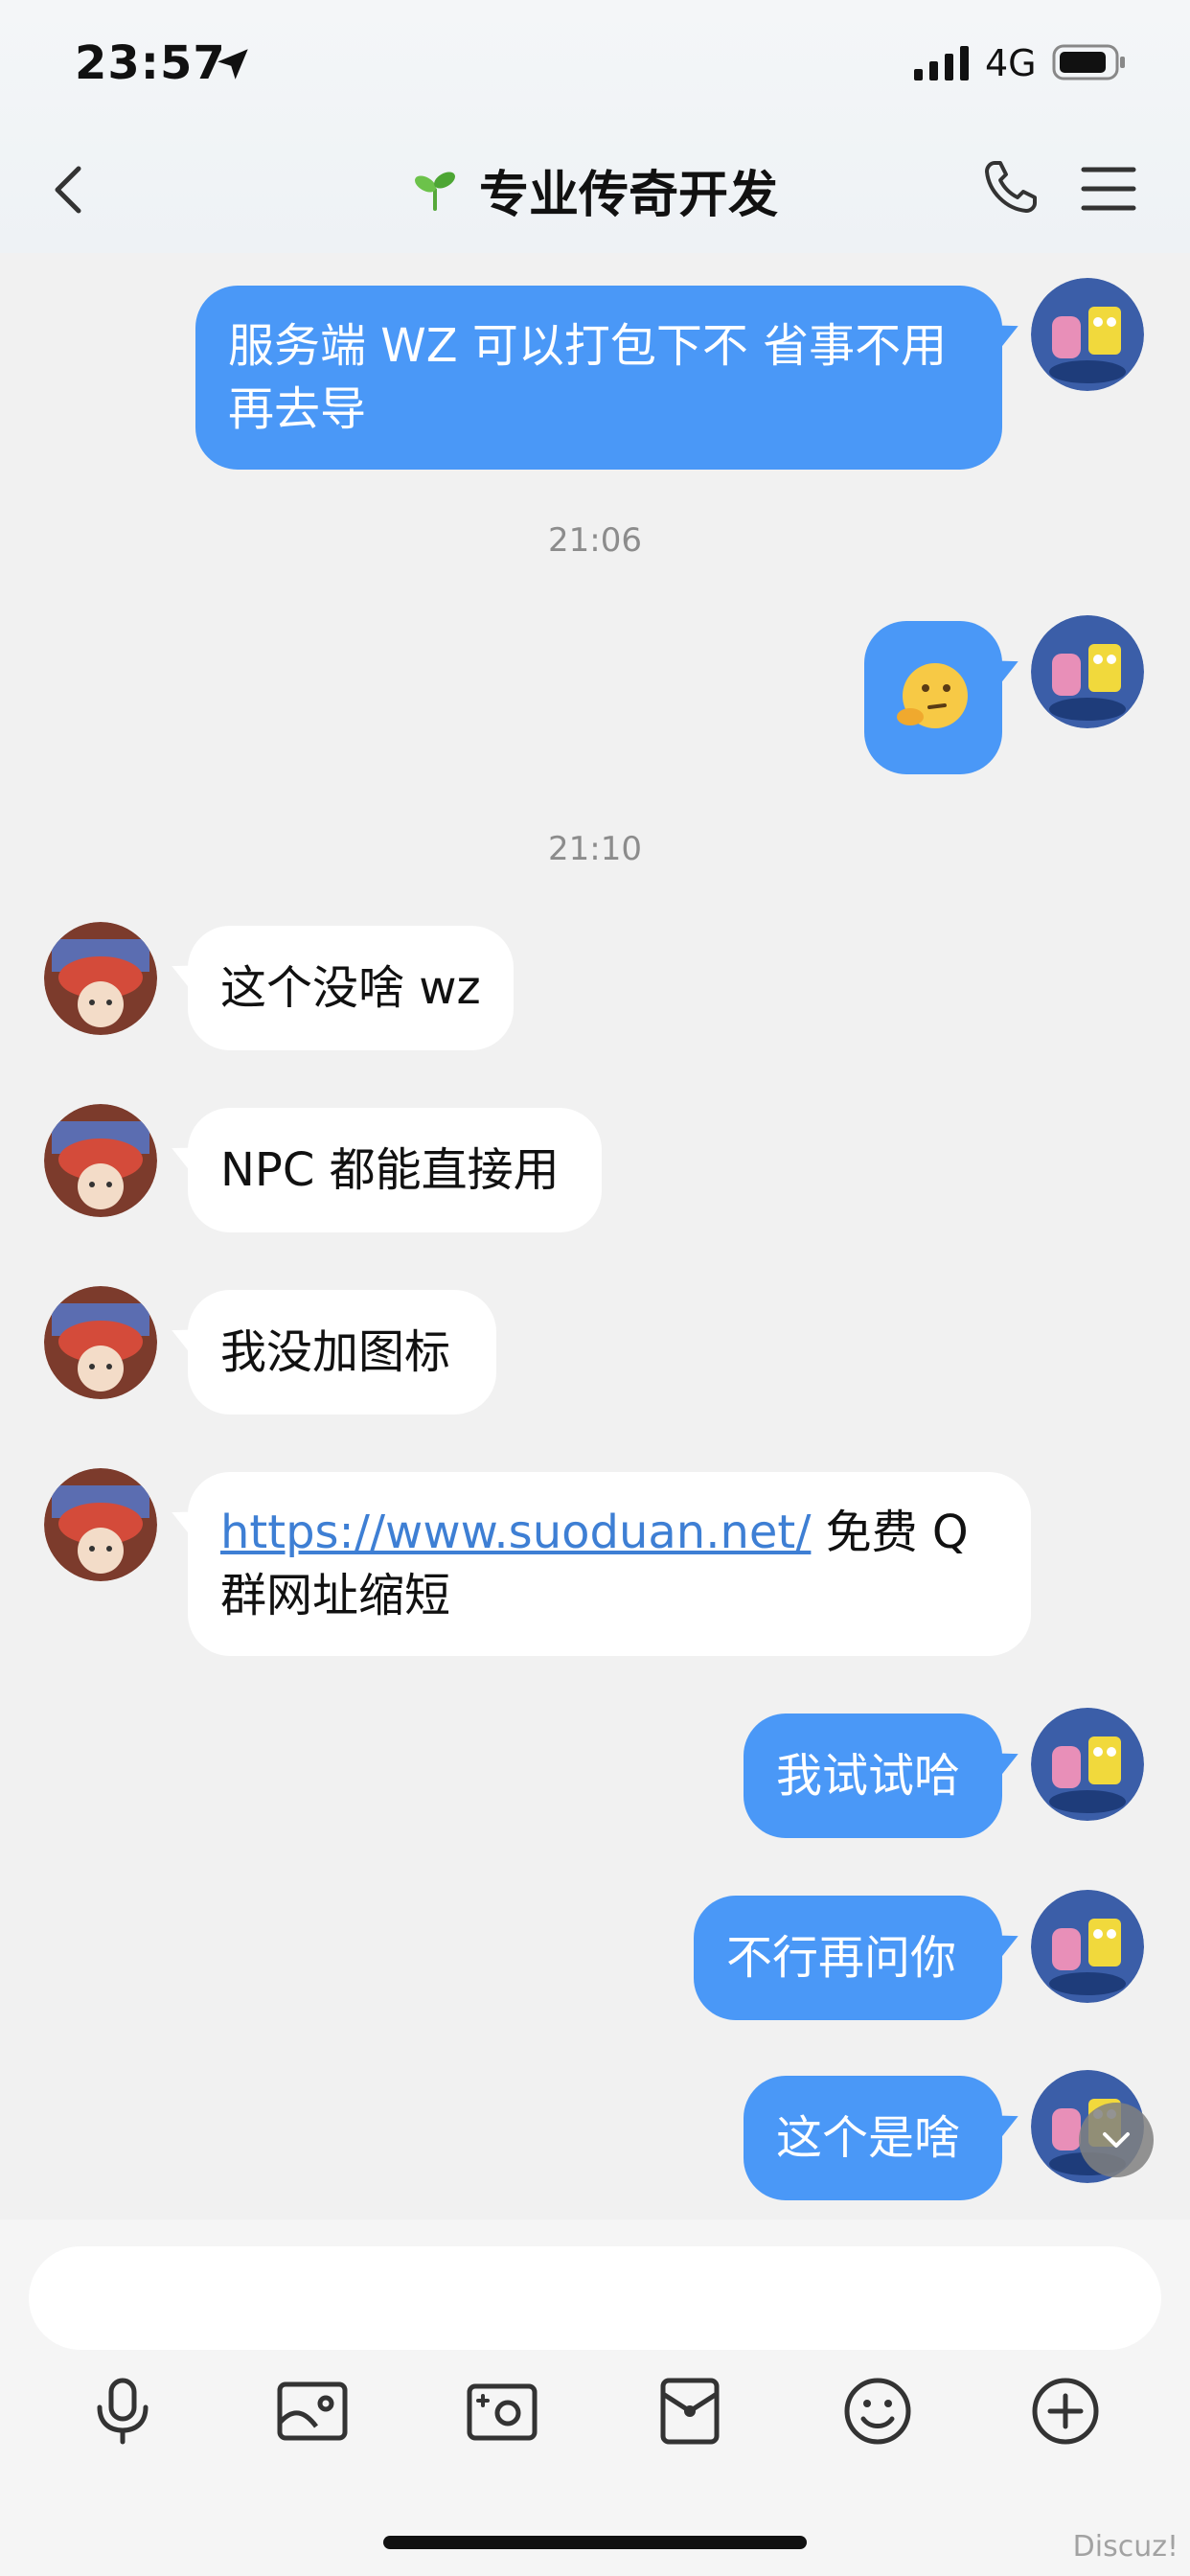 The image size is (1190, 2576). I want to click on mic-icon, so click(123, 2411).